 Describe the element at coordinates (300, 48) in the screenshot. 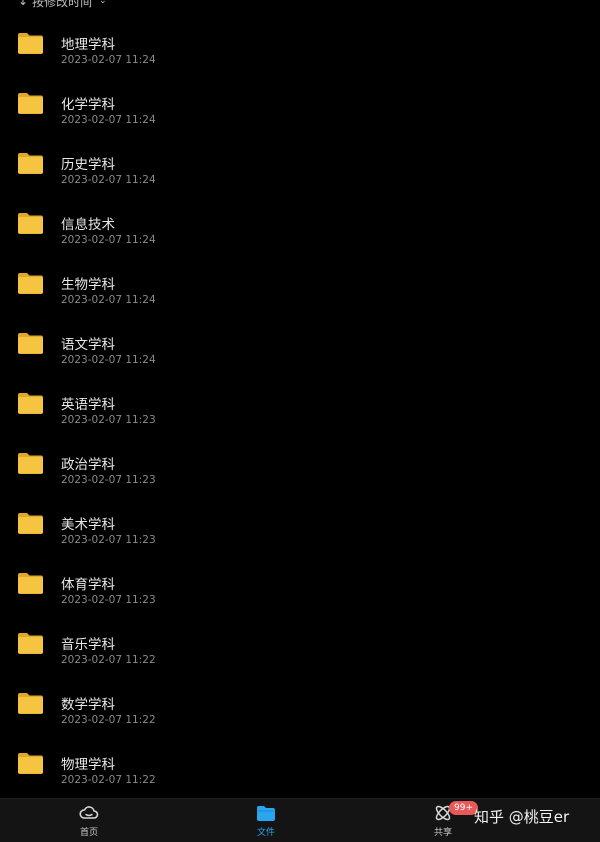

I see `folder-row: 地理学科 2023-02-07 11:24` at that location.